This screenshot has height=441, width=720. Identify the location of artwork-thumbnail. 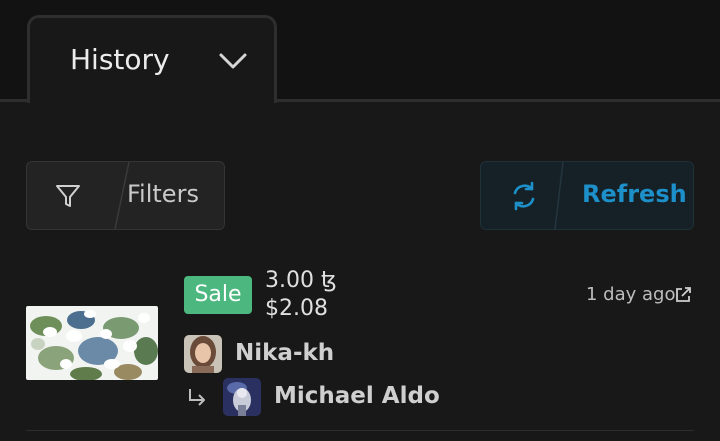
(92, 343).